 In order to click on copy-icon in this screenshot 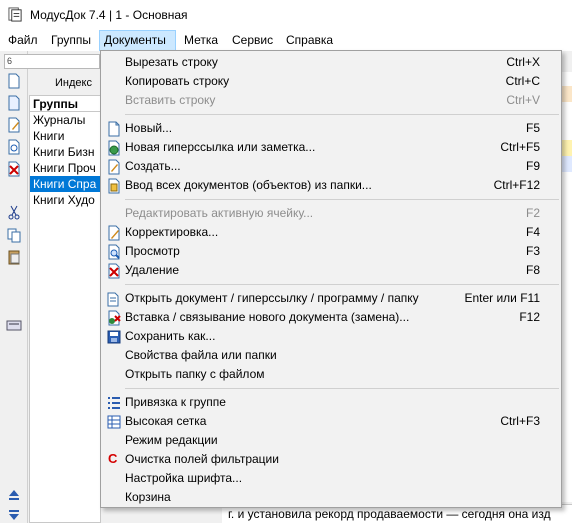, I will do `click(14, 235)`.